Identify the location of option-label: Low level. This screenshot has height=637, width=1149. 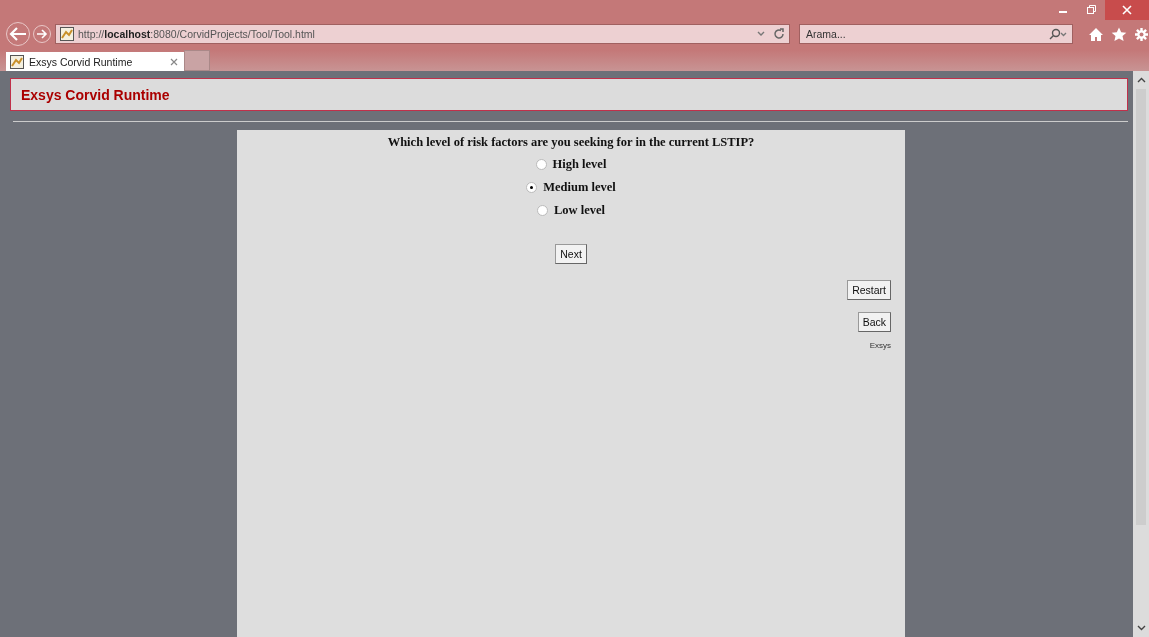
(579, 210).